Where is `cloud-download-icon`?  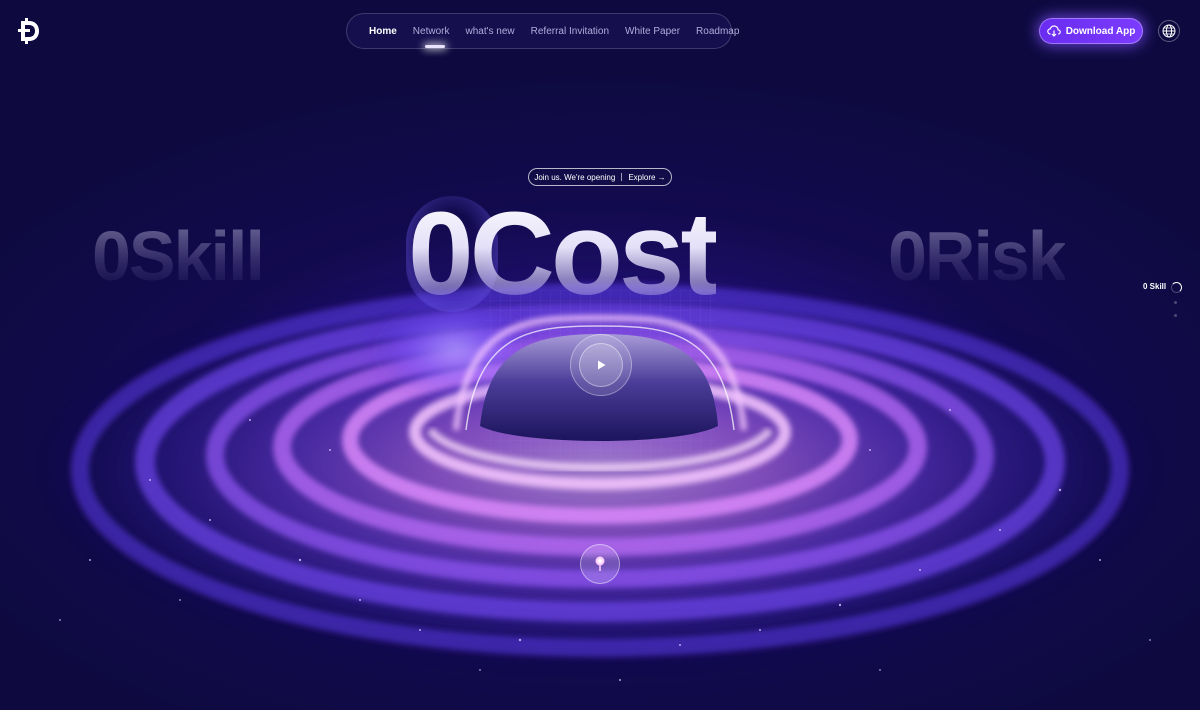 cloud-download-icon is located at coordinates (1053, 31).